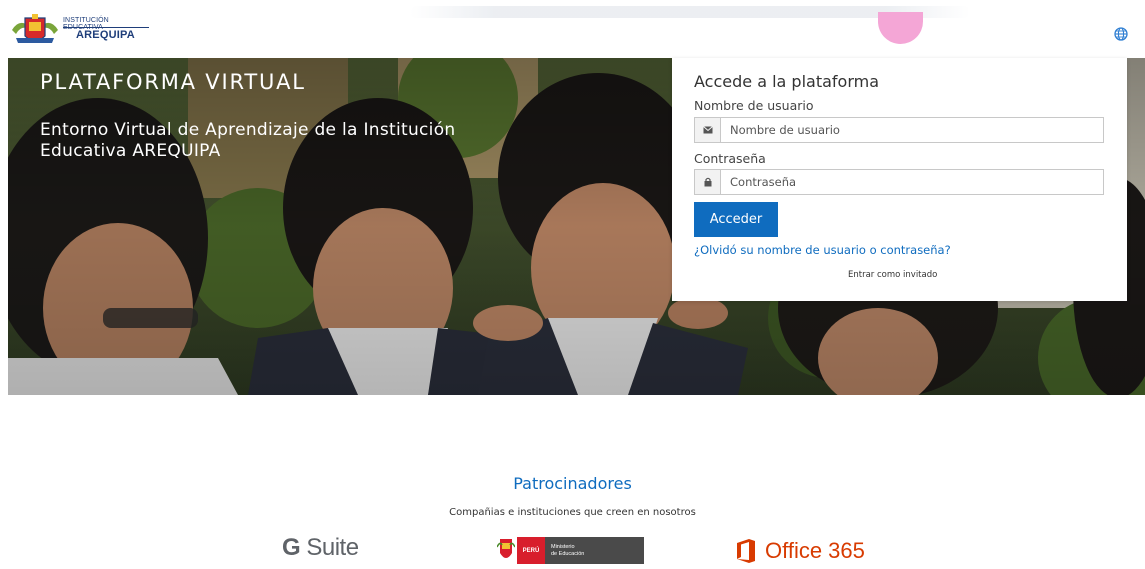 This screenshot has height=569, width=1145. Describe the element at coordinates (912, 182) in the screenshot. I see `password-input` at that location.